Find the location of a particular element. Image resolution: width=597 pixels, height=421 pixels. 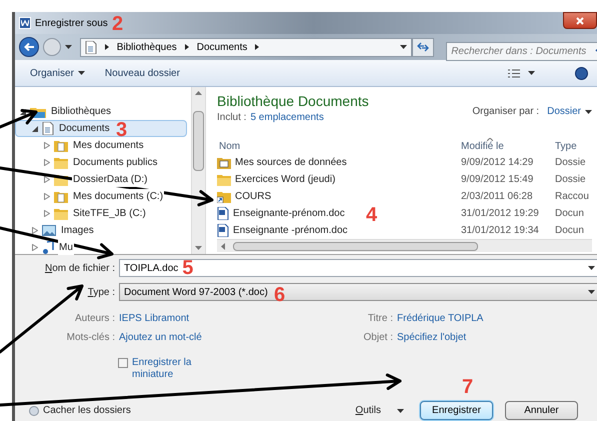

scroll-left-arrow-icon is located at coordinates (223, 246).